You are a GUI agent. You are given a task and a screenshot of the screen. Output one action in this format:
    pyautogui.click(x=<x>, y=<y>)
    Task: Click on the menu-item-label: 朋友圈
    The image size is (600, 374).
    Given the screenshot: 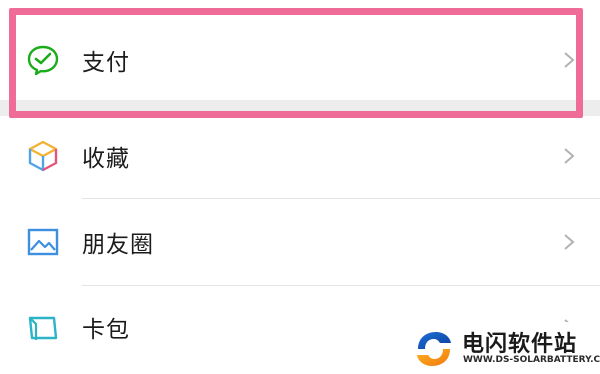 What is the action you would take?
    pyautogui.click(x=118, y=245)
    